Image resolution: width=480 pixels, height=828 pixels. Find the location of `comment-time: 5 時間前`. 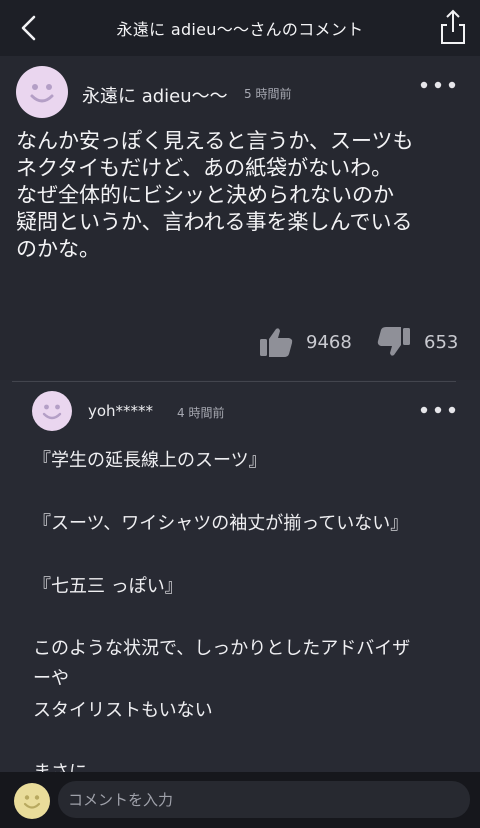

comment-time: 5 時間前 is located at coordinates (268, 94).